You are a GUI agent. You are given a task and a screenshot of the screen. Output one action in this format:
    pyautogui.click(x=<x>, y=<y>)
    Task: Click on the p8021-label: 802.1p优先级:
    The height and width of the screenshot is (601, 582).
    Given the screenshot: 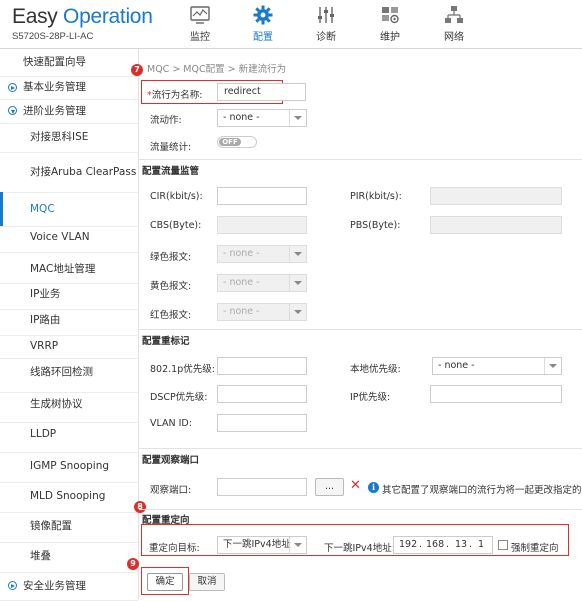 What is the action you would take?
    pyautogui.click(x=182, y=369)
    